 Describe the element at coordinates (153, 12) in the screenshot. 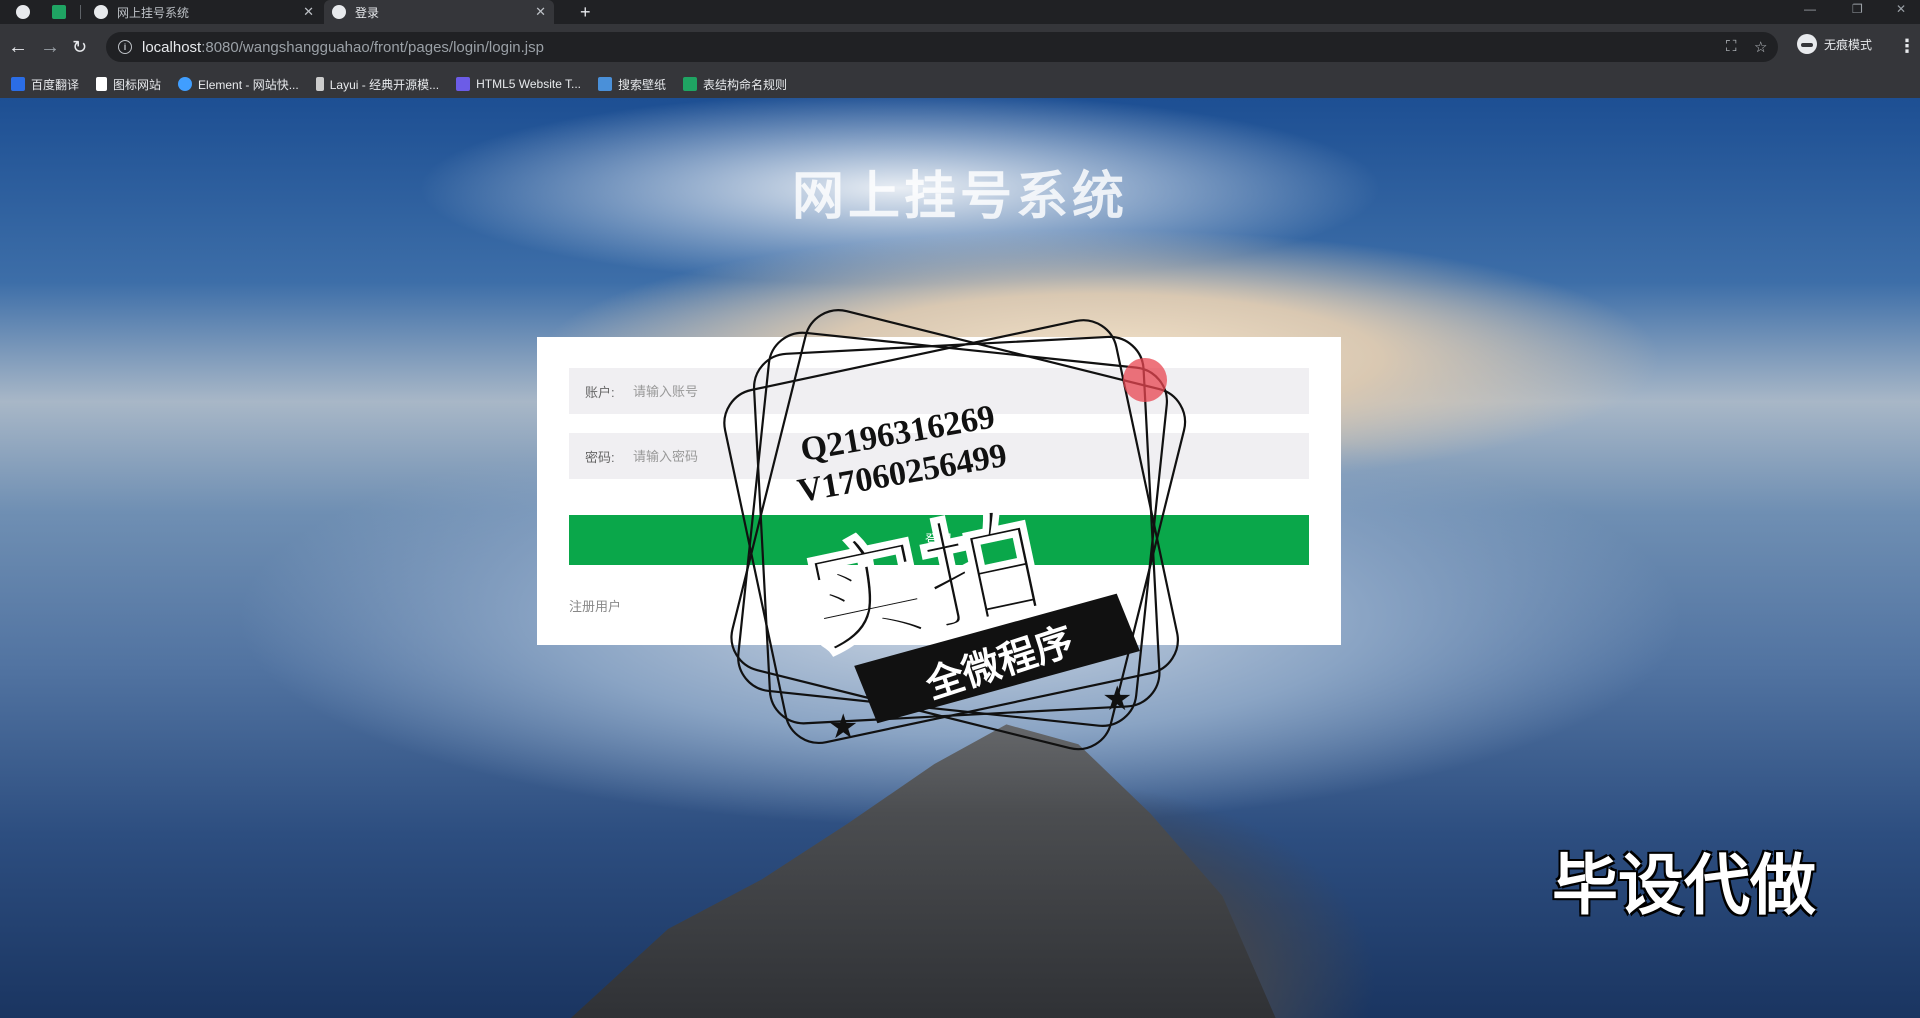

I see `tab-title: 网上挂号系统` at that location.